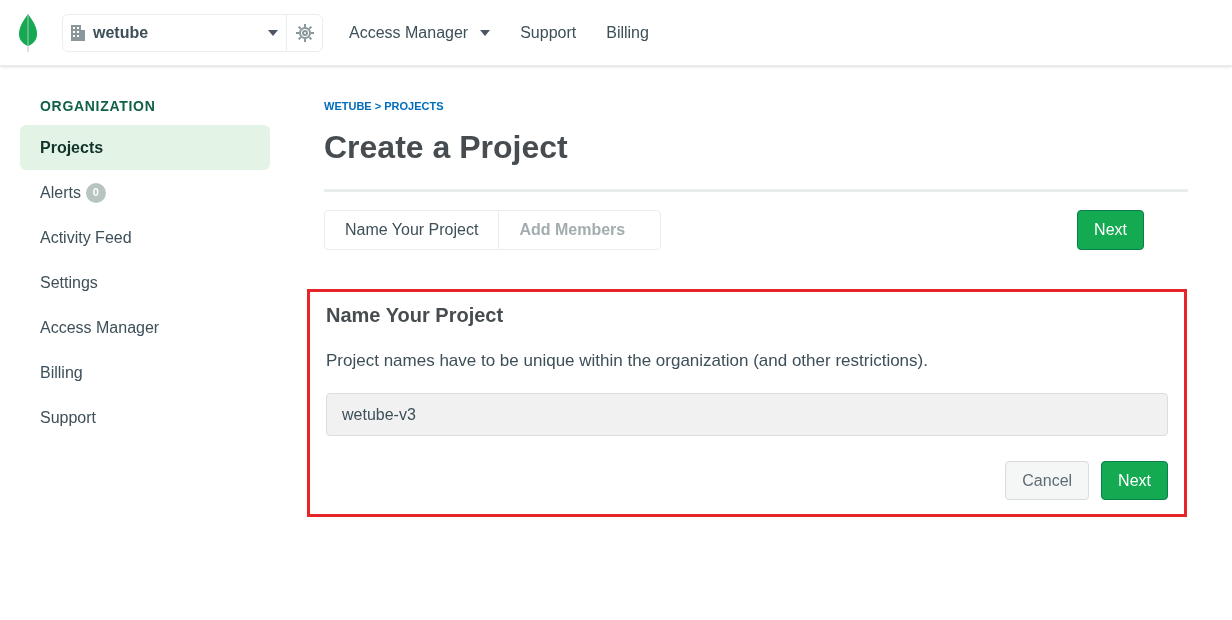 This screenshot has width=1232, height=620. I want to click on count-badge: 0, so click(95, 192).